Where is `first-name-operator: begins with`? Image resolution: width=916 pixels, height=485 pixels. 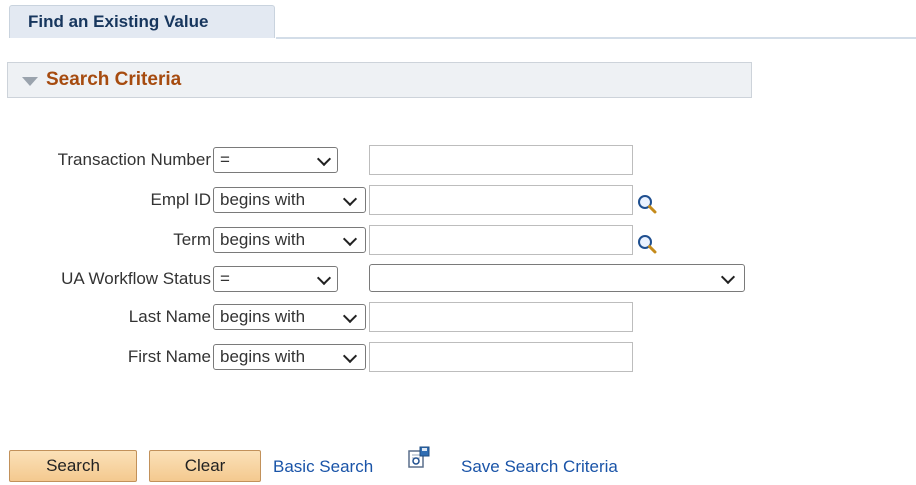 first-name-operator: begins with is located at coordinates (289, 357).